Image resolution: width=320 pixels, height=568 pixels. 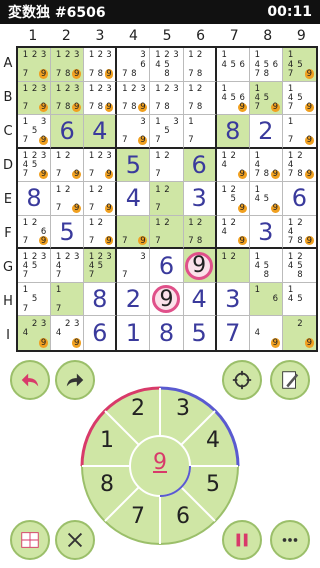 I want to click on board-cell: 16, so click(x=266, y=299).